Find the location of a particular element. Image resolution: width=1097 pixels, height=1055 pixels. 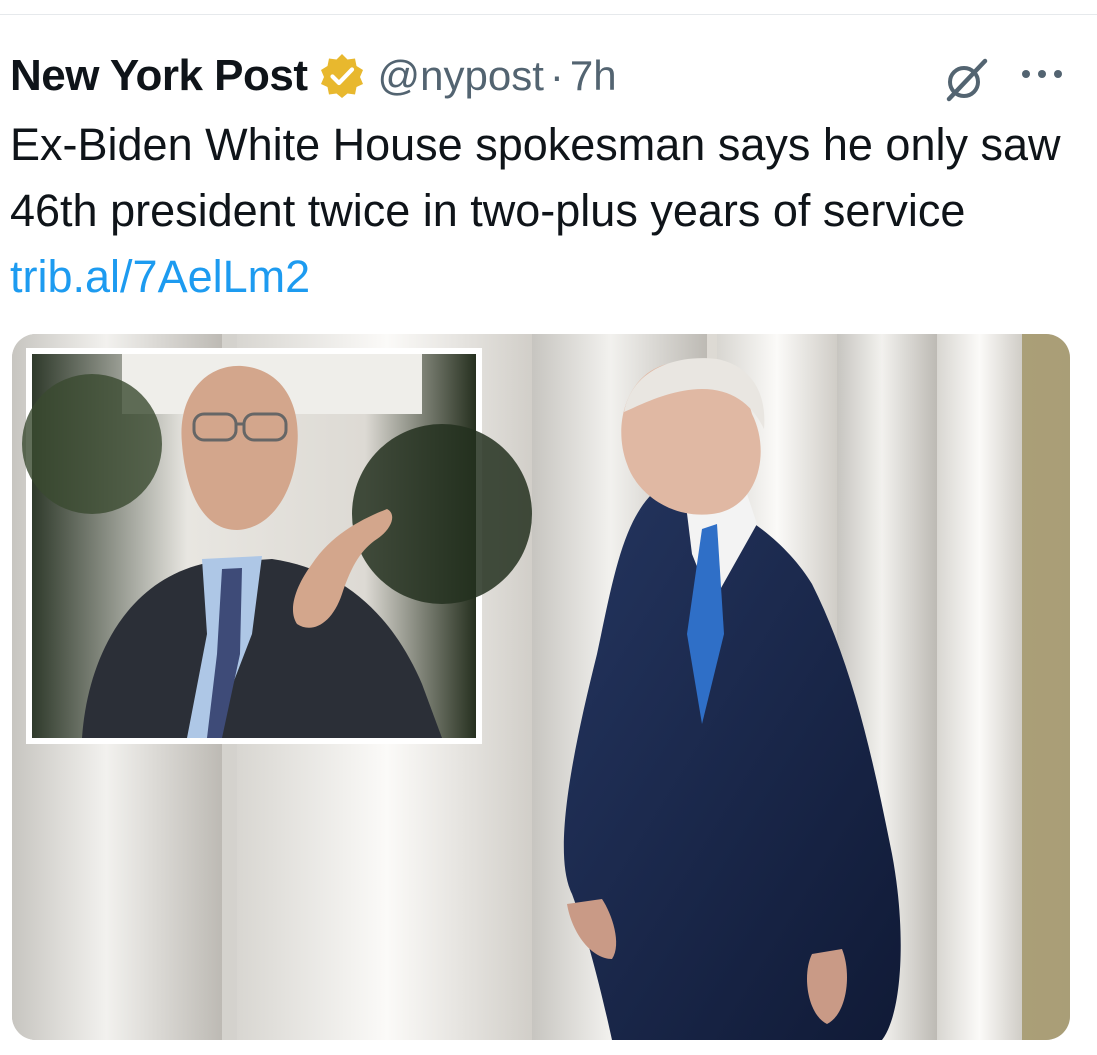

display-name: New York Post is located at coordinates (159, 76).